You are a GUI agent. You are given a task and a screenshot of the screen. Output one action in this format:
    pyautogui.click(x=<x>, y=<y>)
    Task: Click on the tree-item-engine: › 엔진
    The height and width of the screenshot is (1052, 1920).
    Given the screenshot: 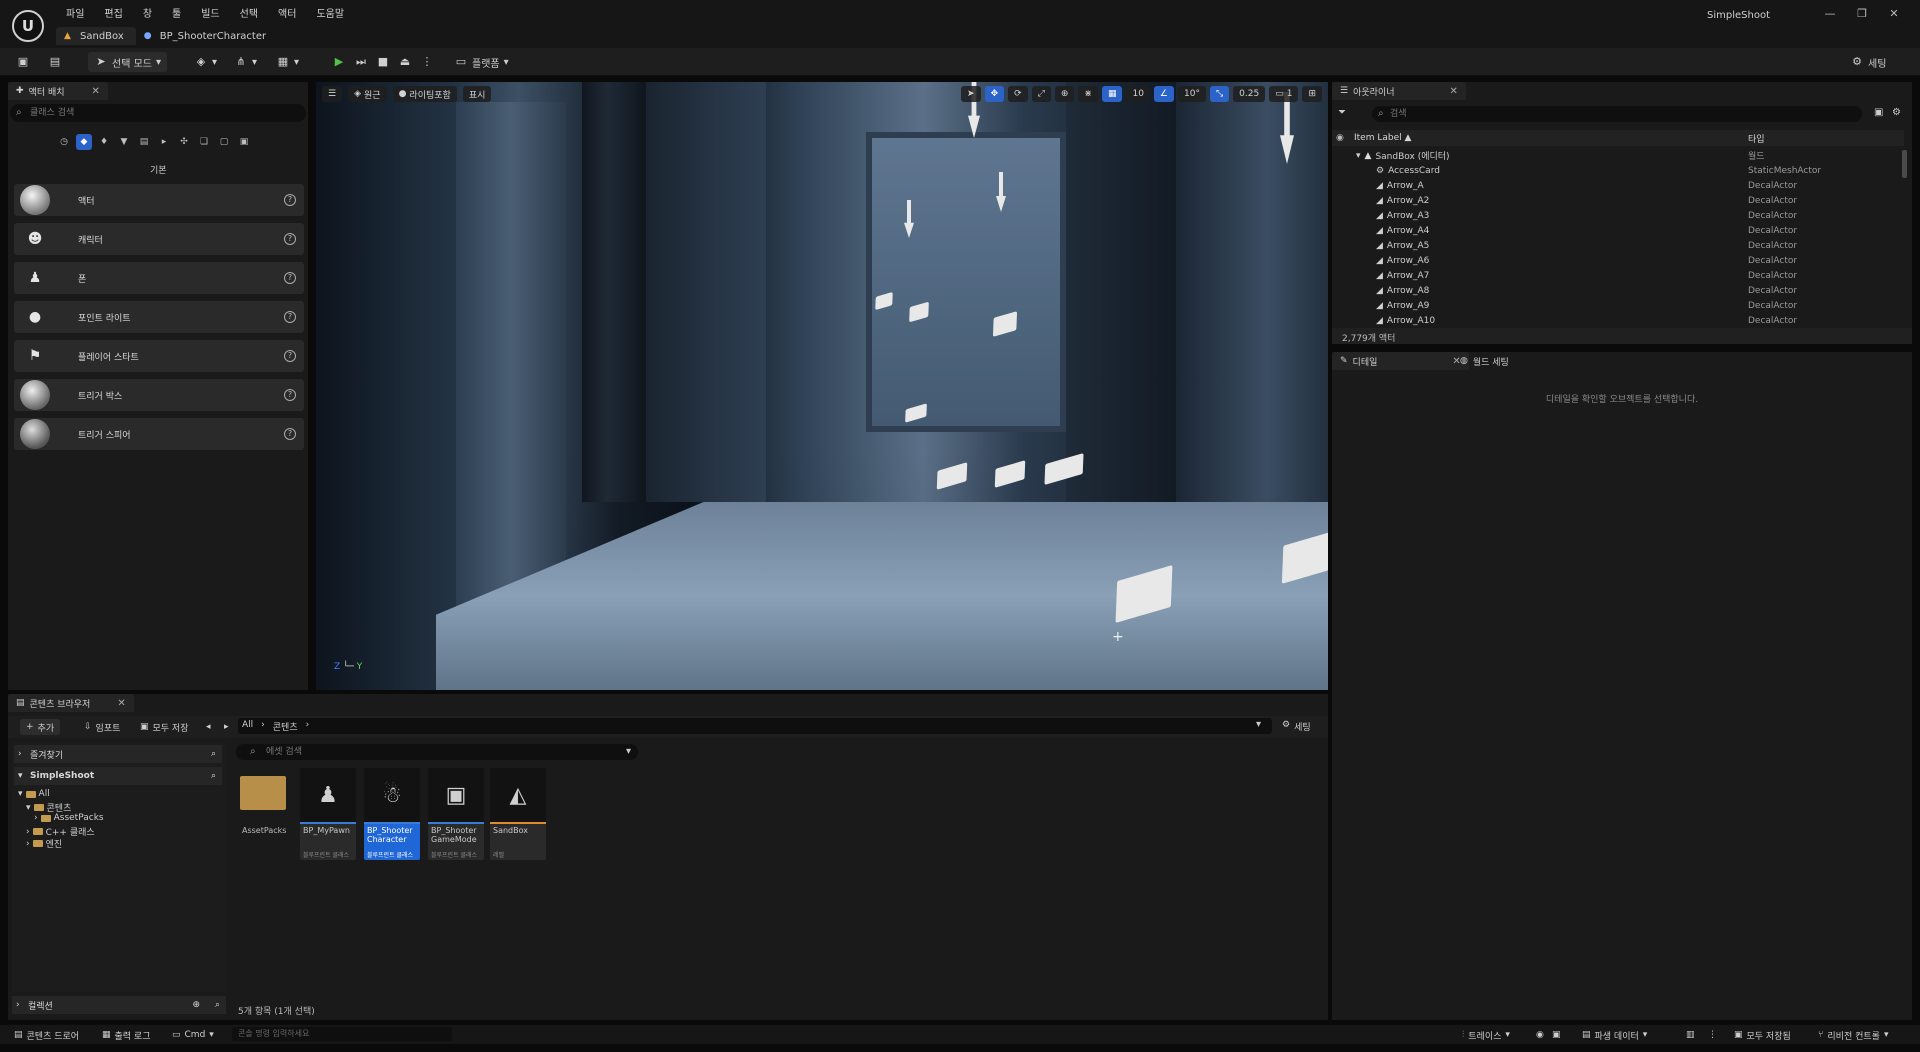 What is the action you would take?
    pyautogui.click(x=44, y=844)
    